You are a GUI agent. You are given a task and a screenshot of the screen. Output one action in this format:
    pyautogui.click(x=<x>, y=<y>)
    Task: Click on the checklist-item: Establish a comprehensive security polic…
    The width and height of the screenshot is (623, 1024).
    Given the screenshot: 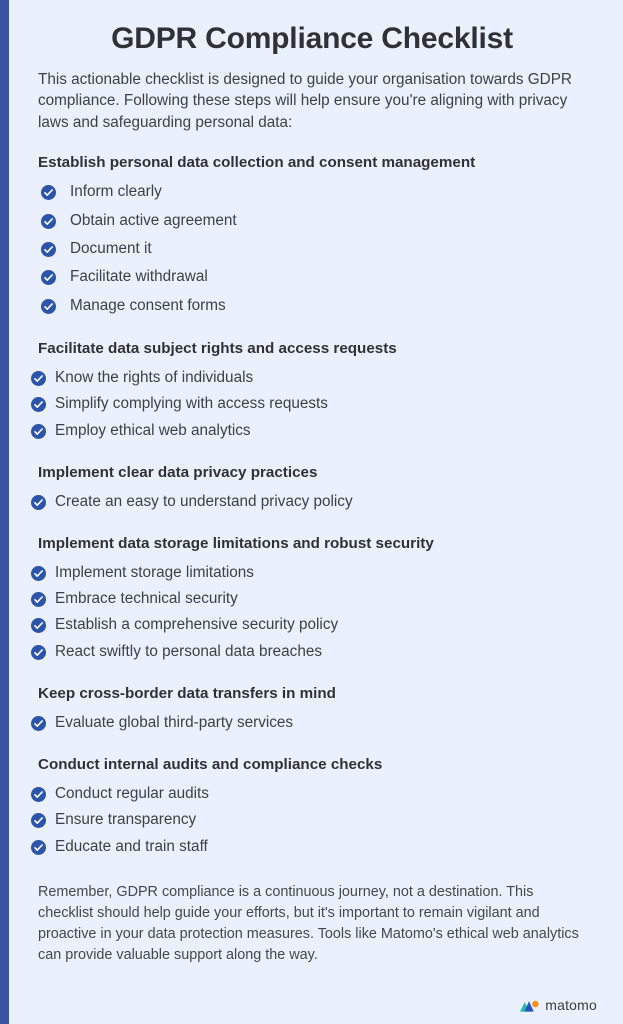 What is the action you would take?
    pyautogui.click(x=312, y=625)
    